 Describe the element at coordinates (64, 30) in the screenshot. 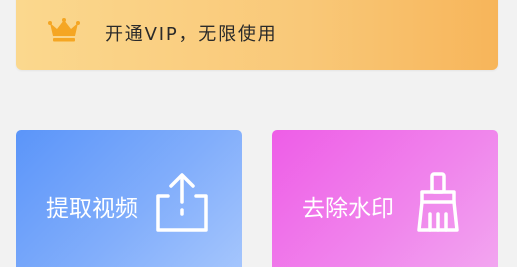

I see `crown-icon` at that location.